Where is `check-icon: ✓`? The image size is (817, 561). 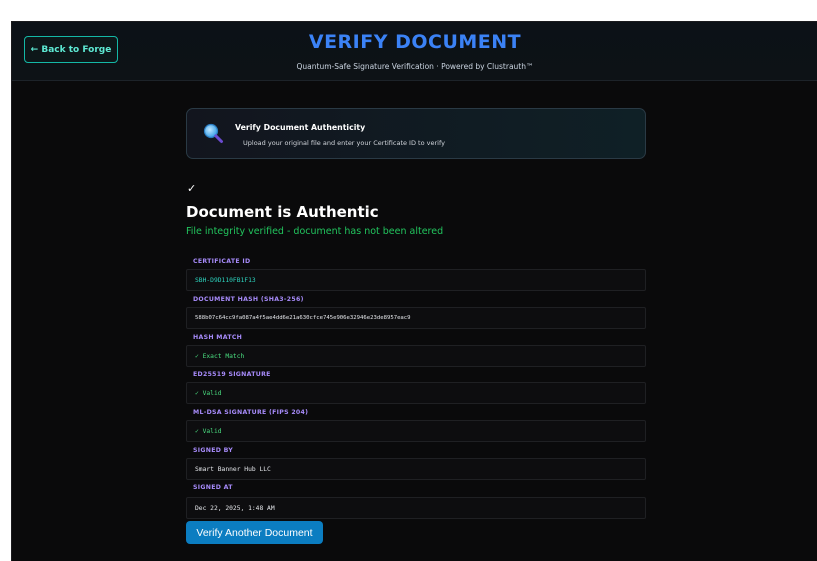
check-icon: ✓ is located at coordinates (192, 188).